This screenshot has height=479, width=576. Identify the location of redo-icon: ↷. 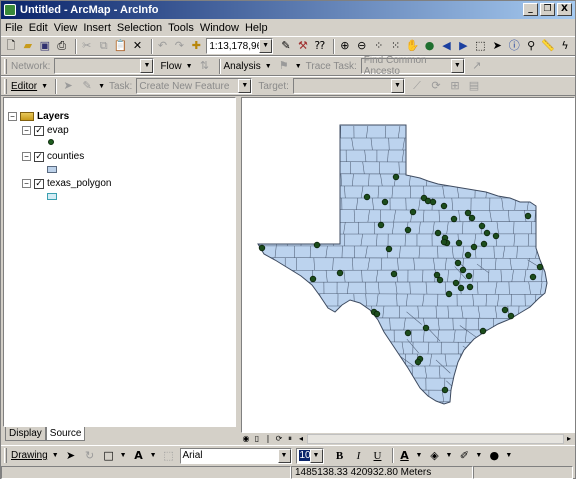
(179, 46).